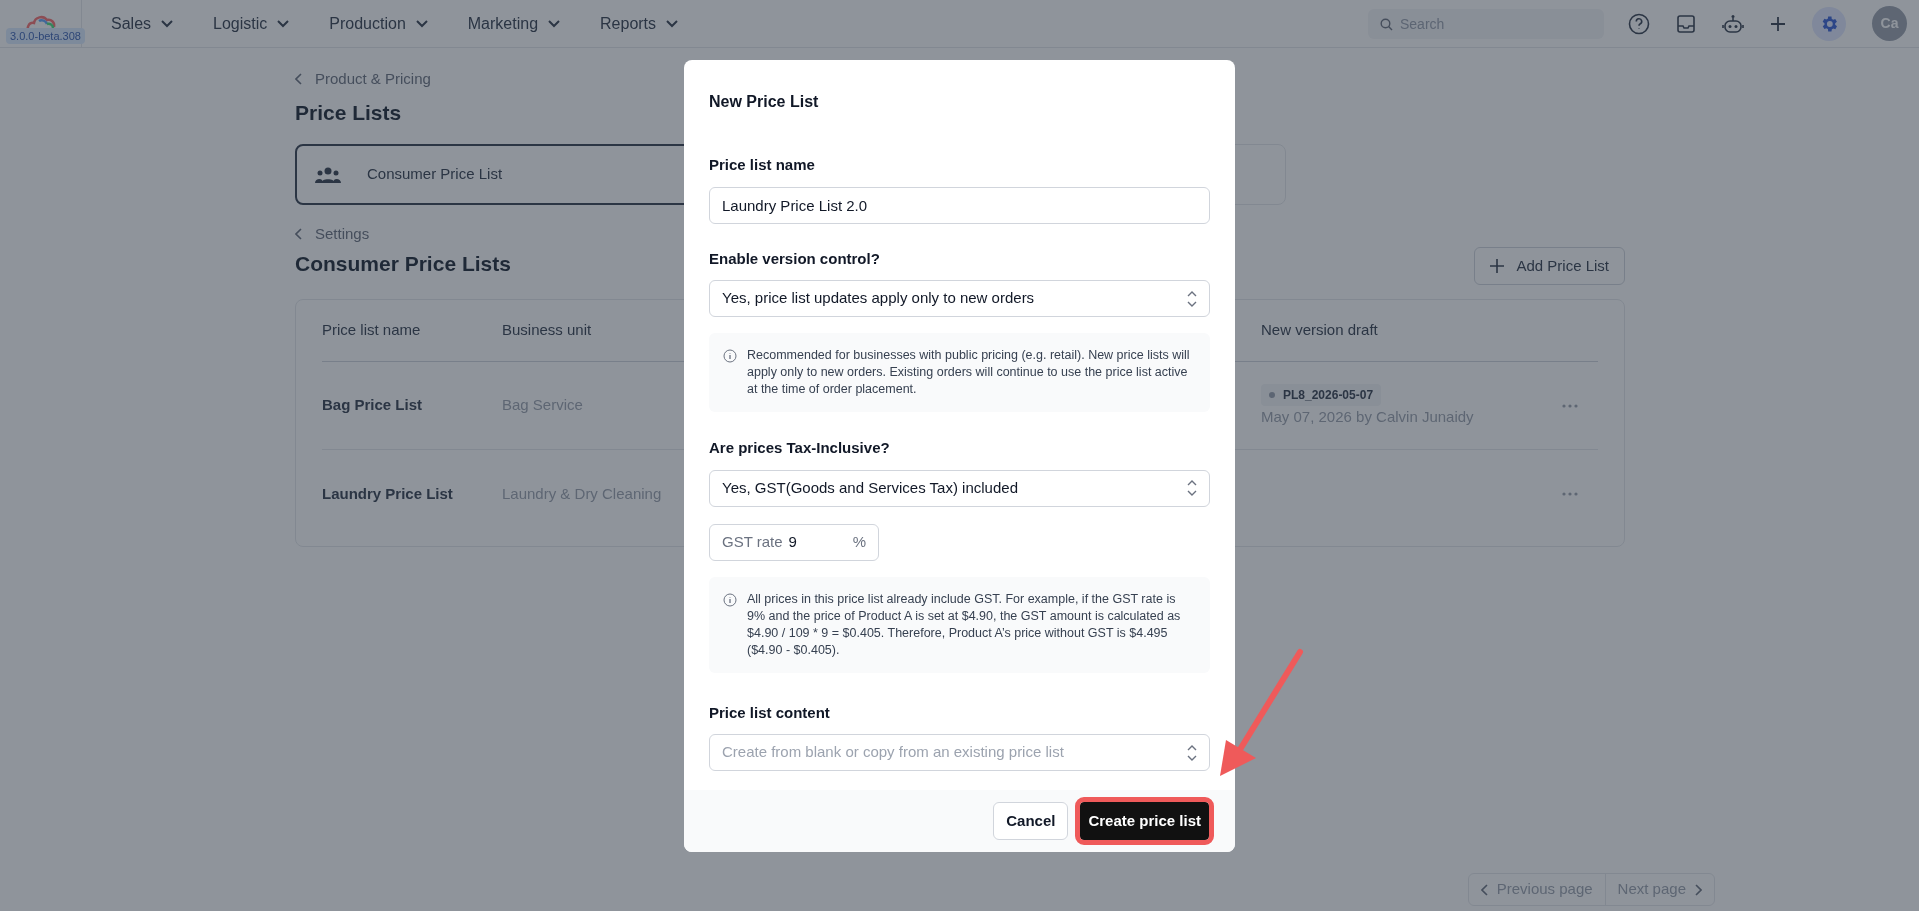 The height and width of the screenshot is (911, 1919). Describe the element at coordinates (1386, 24) in the screenshot. I see `search-icon` at that location.